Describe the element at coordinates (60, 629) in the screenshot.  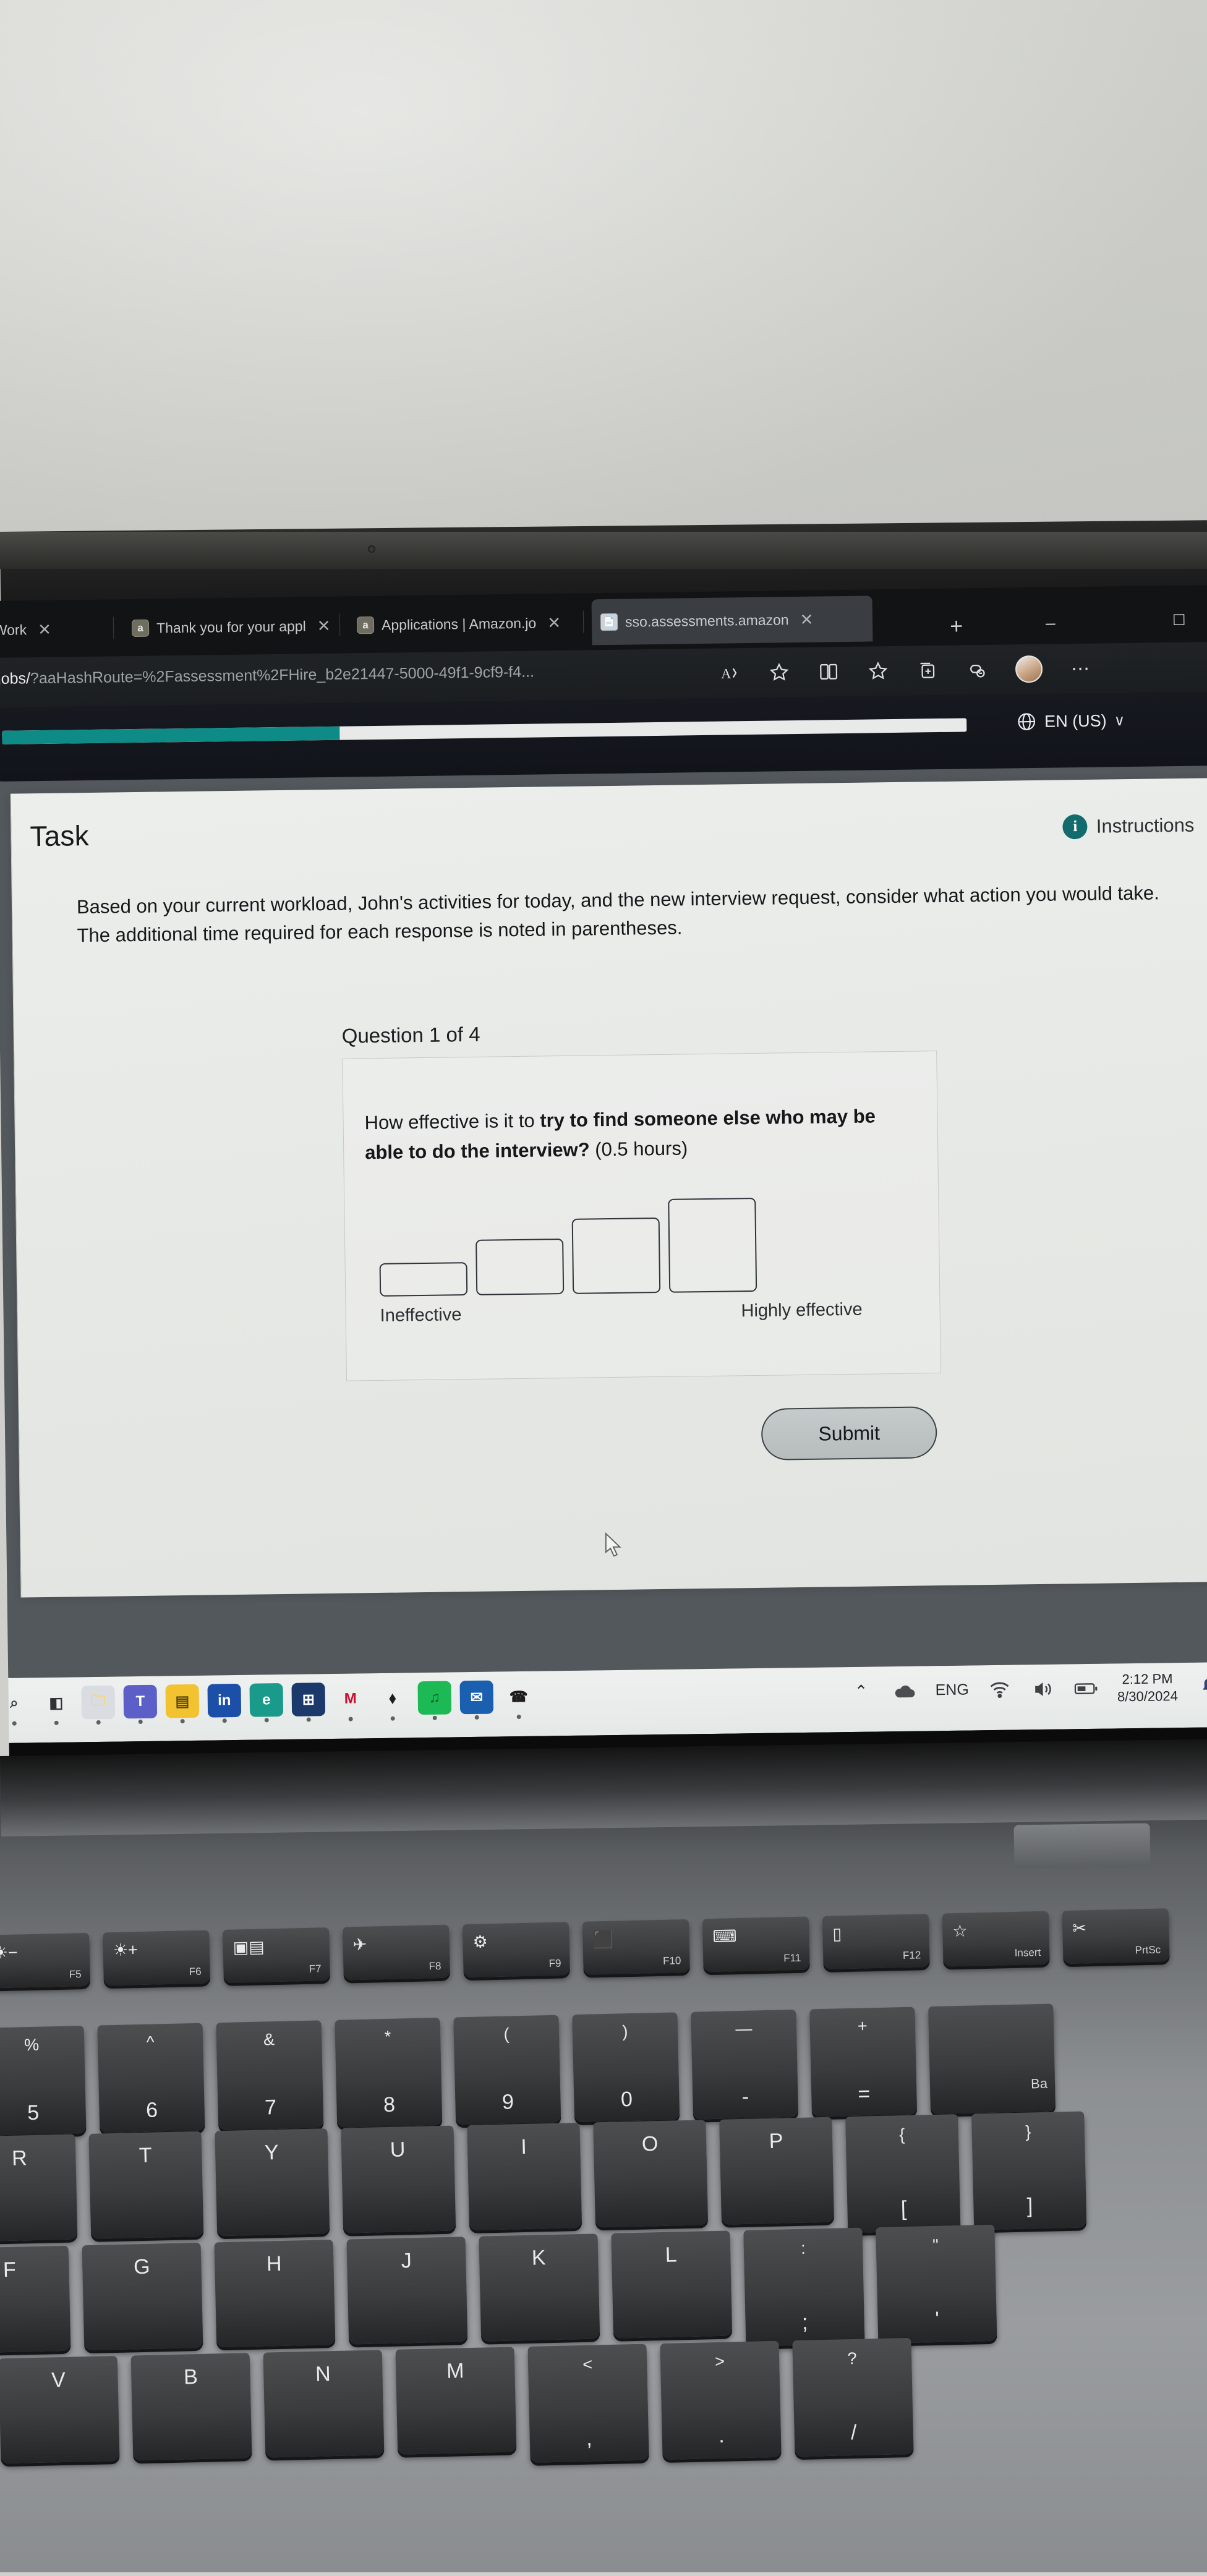
I see `browser-tab: ring Work ✕` at that location.